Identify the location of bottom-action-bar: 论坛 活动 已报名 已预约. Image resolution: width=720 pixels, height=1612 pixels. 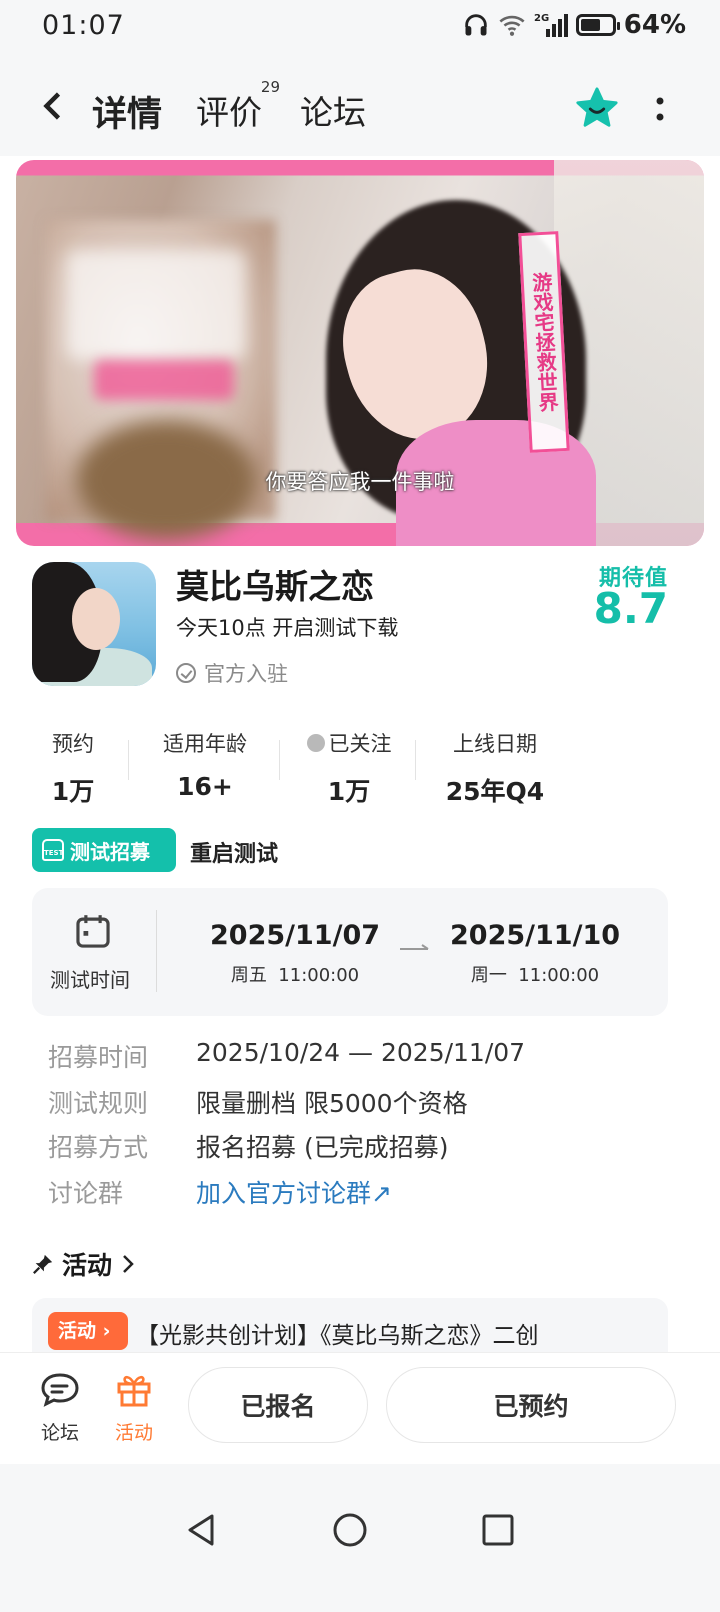
(360, 1408).